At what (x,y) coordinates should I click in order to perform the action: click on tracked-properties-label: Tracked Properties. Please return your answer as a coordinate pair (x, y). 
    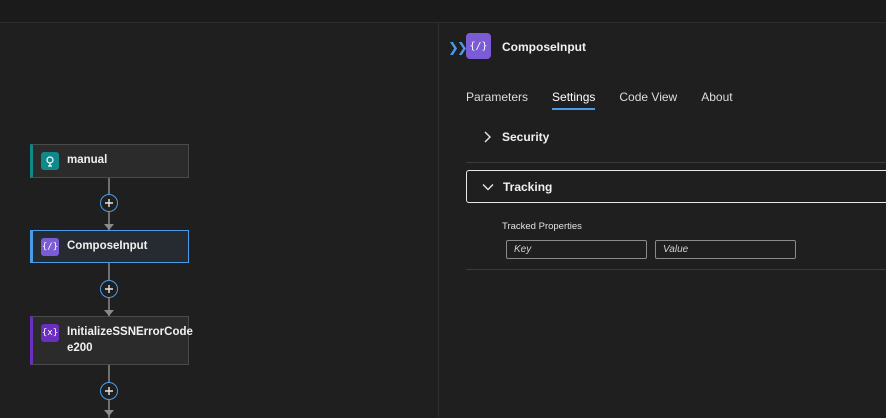
    Looking at the image, I should click on (542, 226).